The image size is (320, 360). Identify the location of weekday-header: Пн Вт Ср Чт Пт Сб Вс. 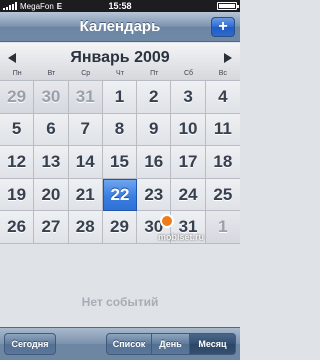
(120, 73).